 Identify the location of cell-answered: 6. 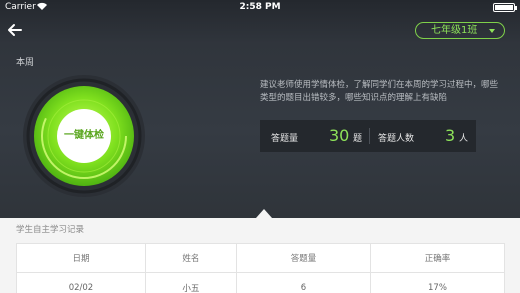
(303, 282).